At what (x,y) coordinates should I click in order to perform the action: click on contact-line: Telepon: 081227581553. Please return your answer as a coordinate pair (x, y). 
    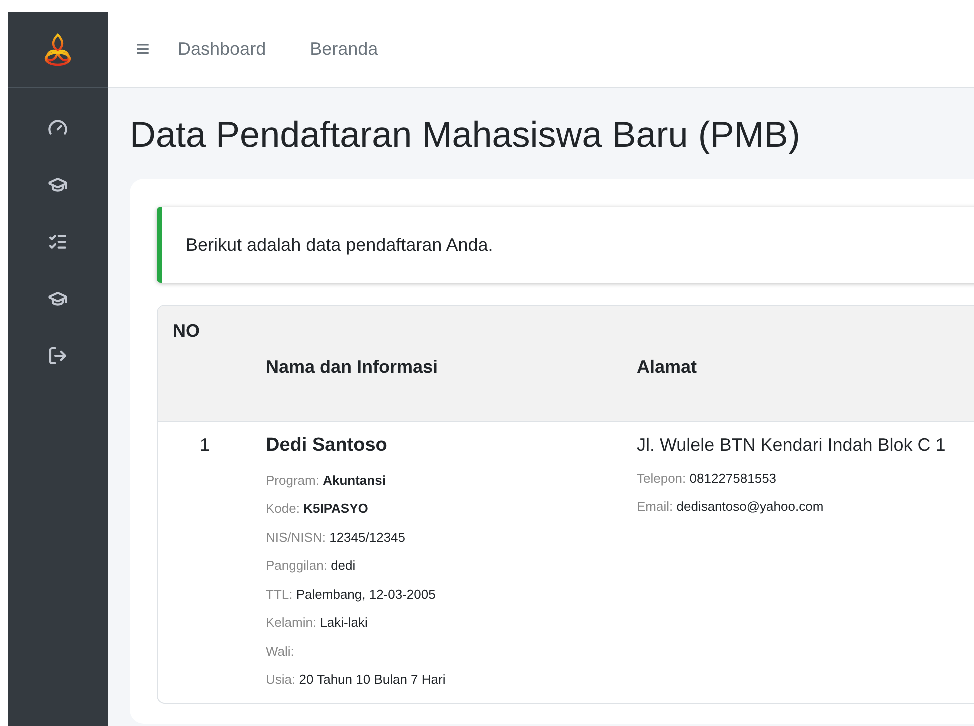
    Looking at the image, I should click on (707, 479).